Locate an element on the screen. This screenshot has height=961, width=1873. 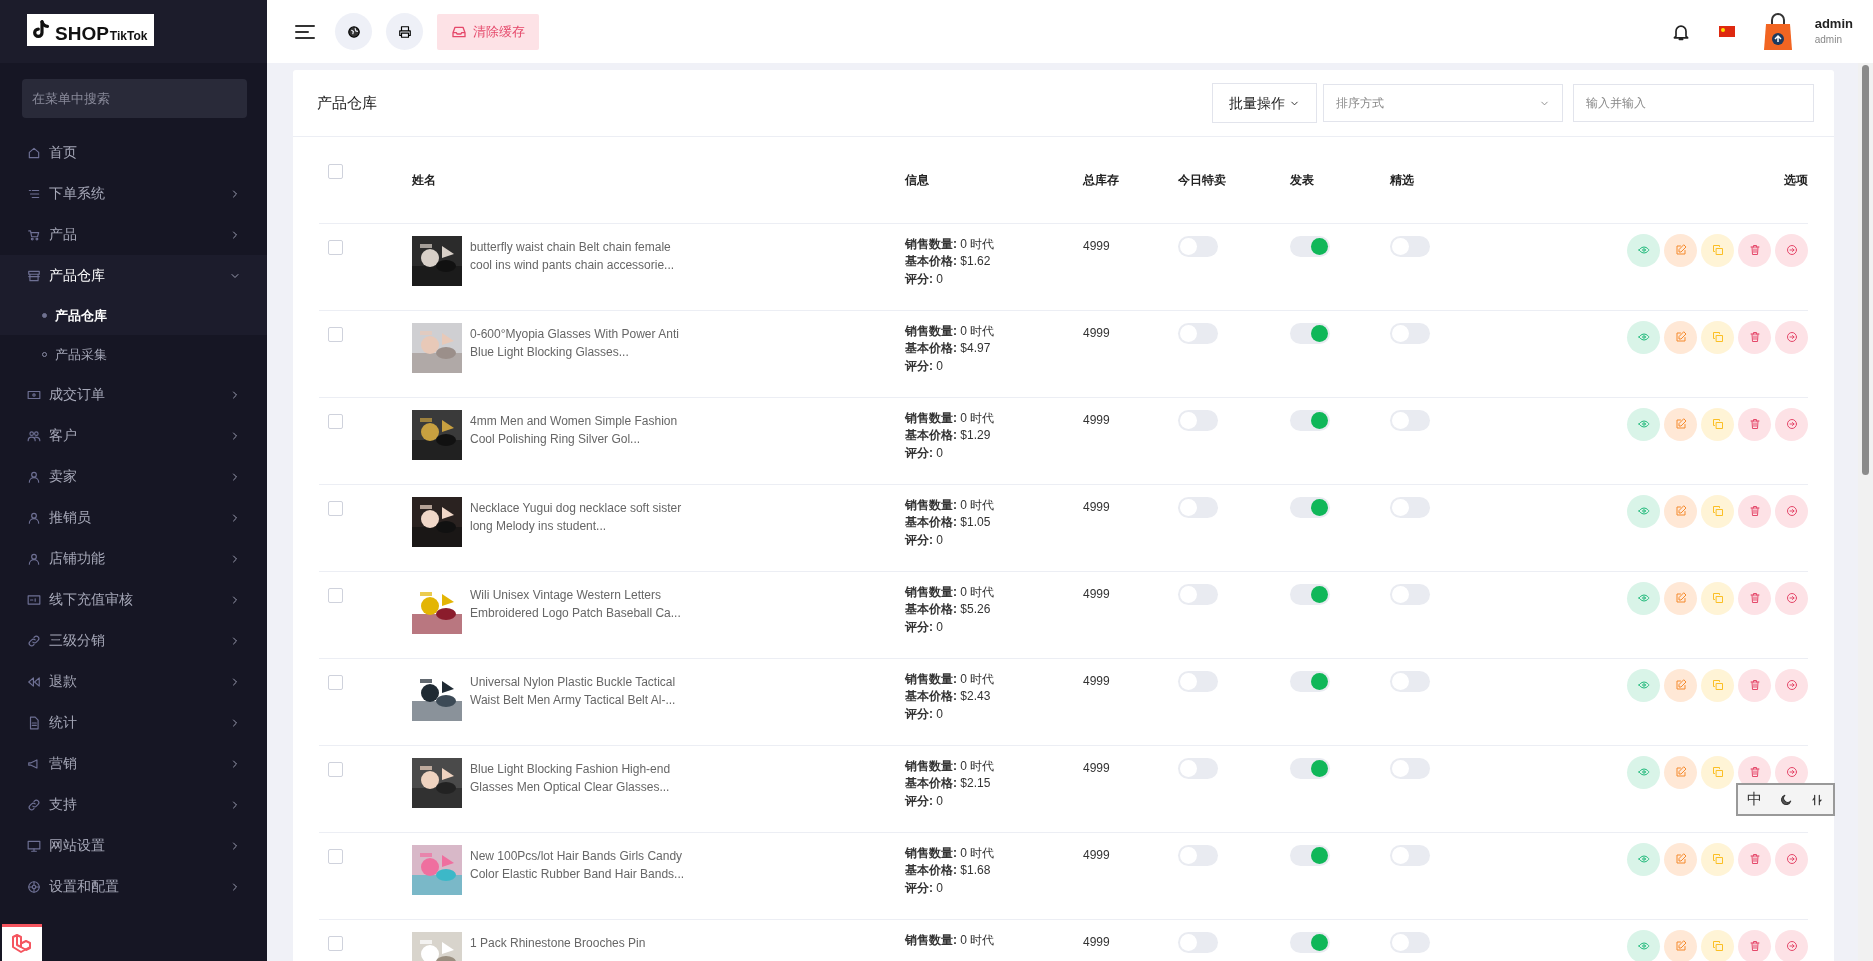
scrollbar is located at coordinates (1865, 512).